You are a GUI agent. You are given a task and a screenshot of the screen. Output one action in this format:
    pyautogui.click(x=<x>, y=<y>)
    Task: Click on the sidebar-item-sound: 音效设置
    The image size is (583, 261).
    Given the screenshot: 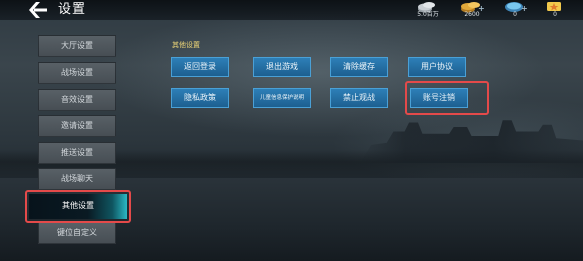 What is the action you would take?
    pyautogui.click(x=77, y=100)
    